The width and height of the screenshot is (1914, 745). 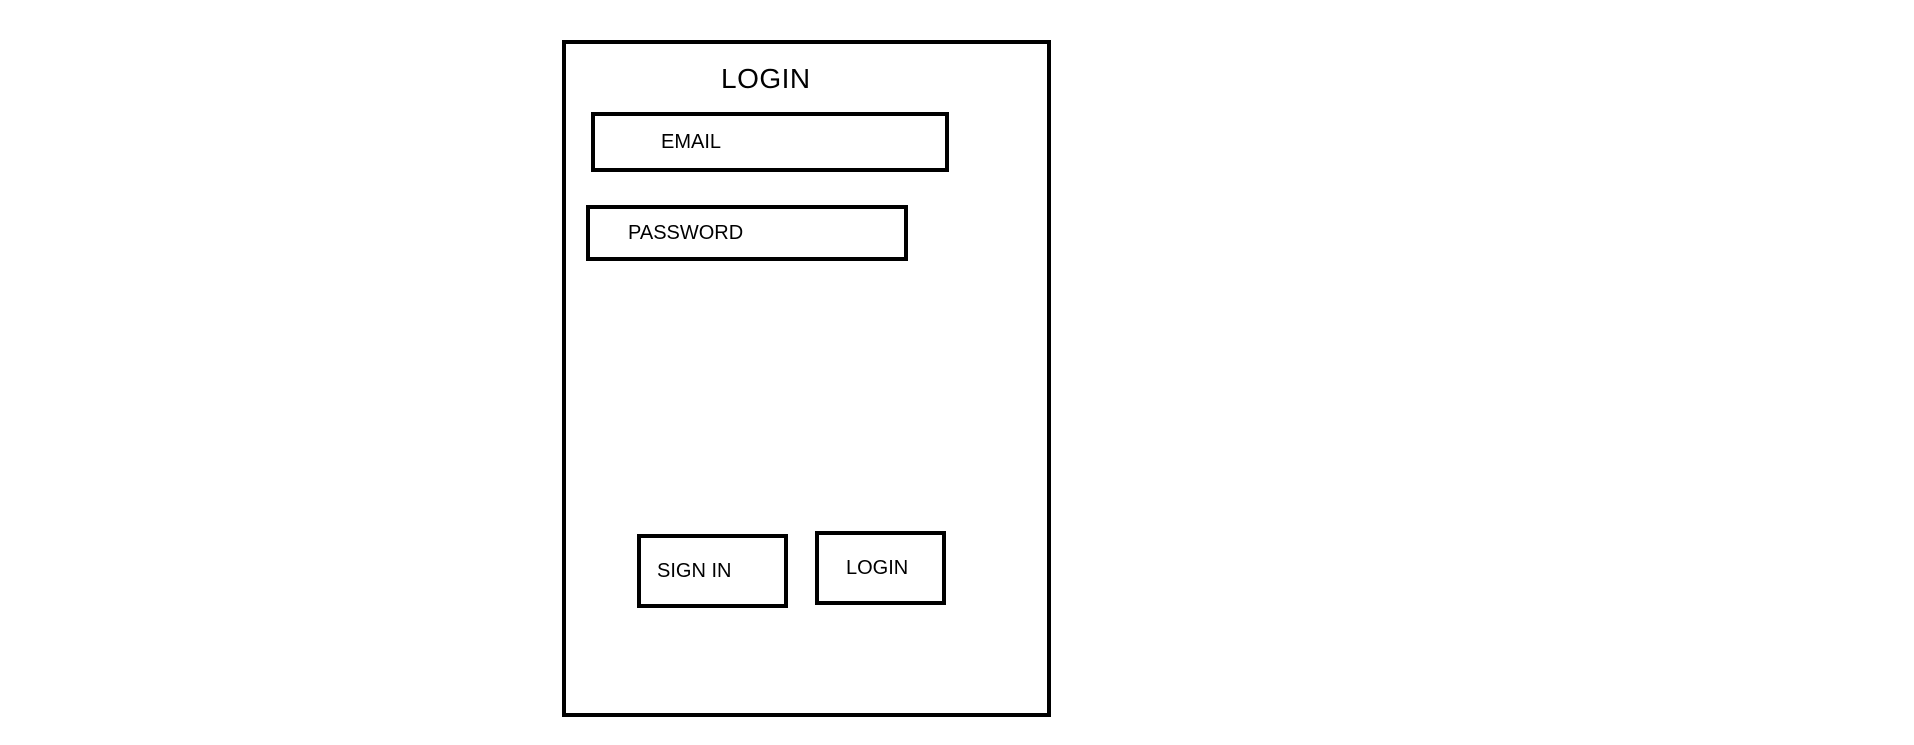 What do you see at coordinates (747, 233) in the screenshot?
I see `password-field: PASSWORD` at bounding box center [747, 233].